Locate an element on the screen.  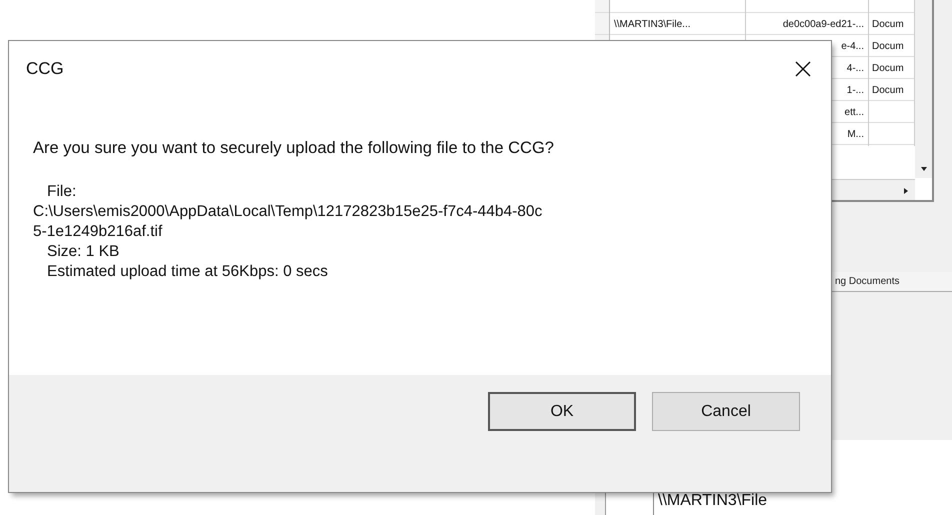
table-cell: \\MARTIN3\File is located at coordinates (713, 501).